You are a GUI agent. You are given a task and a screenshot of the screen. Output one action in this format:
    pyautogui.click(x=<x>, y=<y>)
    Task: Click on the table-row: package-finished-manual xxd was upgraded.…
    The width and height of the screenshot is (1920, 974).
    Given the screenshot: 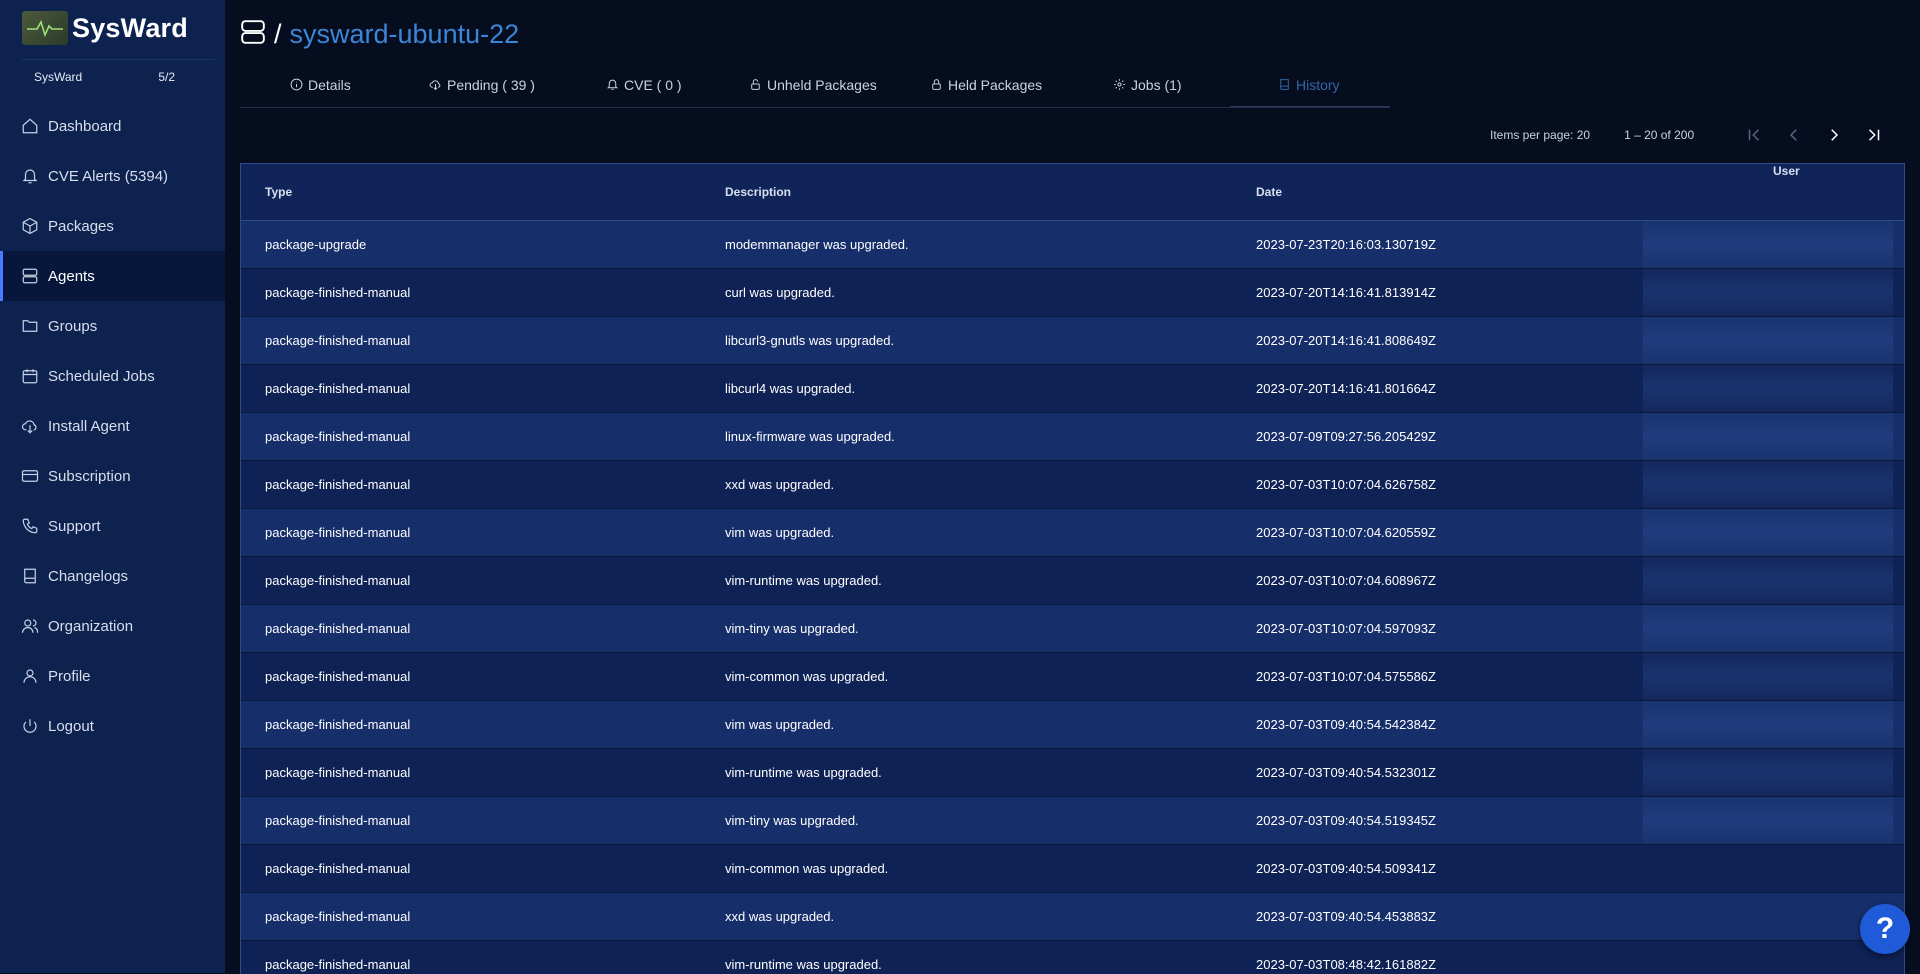 What is the action you would take?
    pyautogui.click(x=1072, y=485)
    